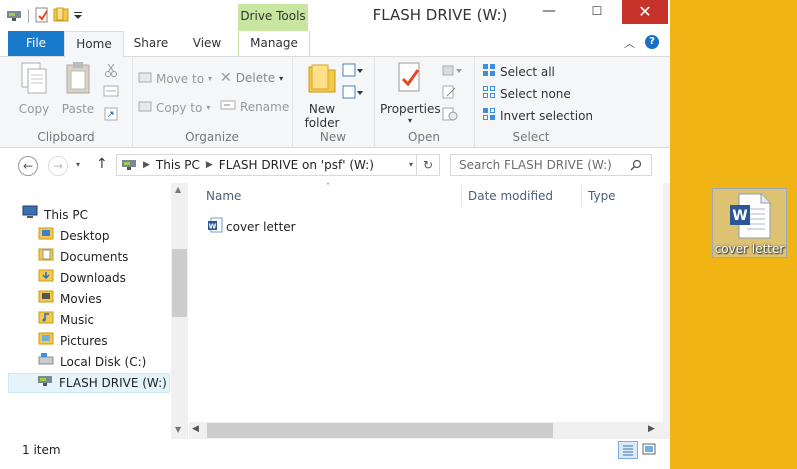  What do you see at coordinates (749, 223) in the screenshot?
I see `desktop-icon-cover-letter: W cover letter` at bounding box center [749, 223].